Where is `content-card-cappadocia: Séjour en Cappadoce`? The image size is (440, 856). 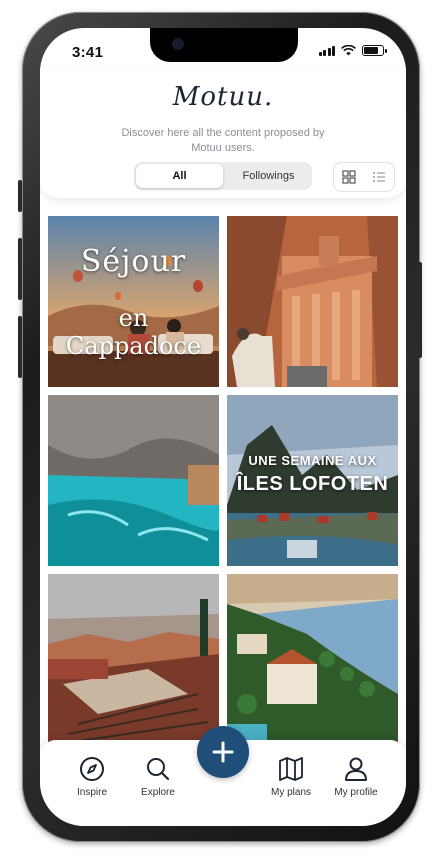
content-card-cappadocia: Séjour en Cappadoce is located at coordinates (133, 301).